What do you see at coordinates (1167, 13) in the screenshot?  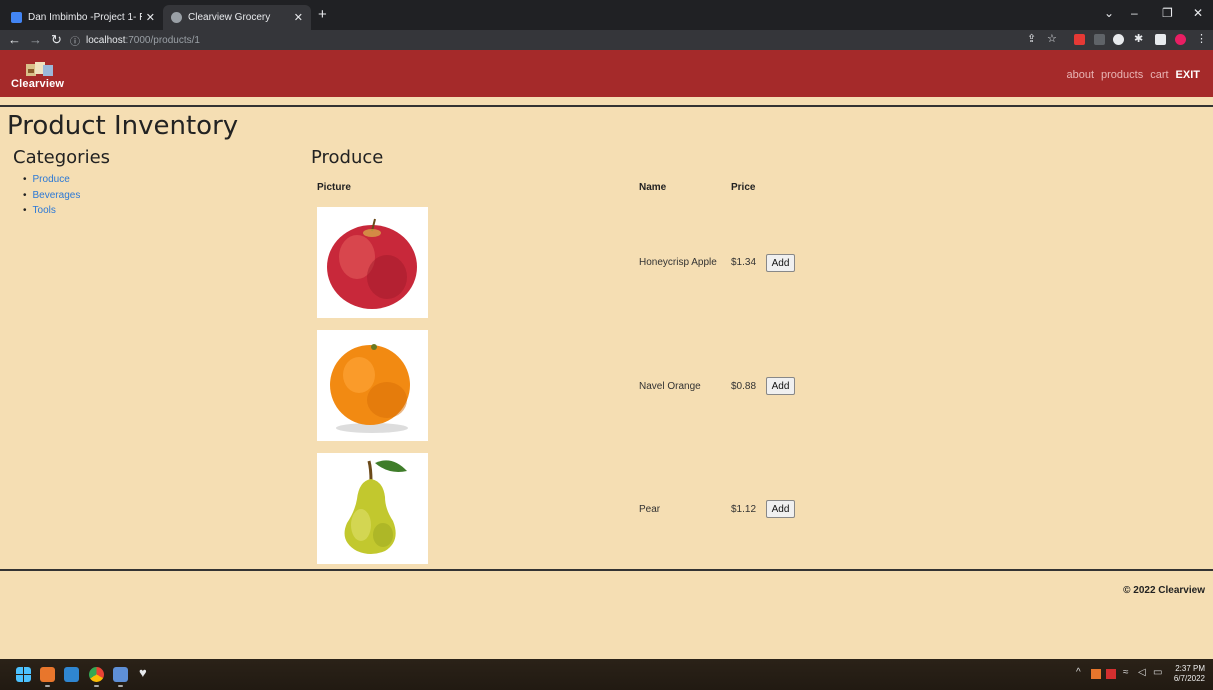 I see `restore-icon: ❐` at bounding box center [1167, 13].